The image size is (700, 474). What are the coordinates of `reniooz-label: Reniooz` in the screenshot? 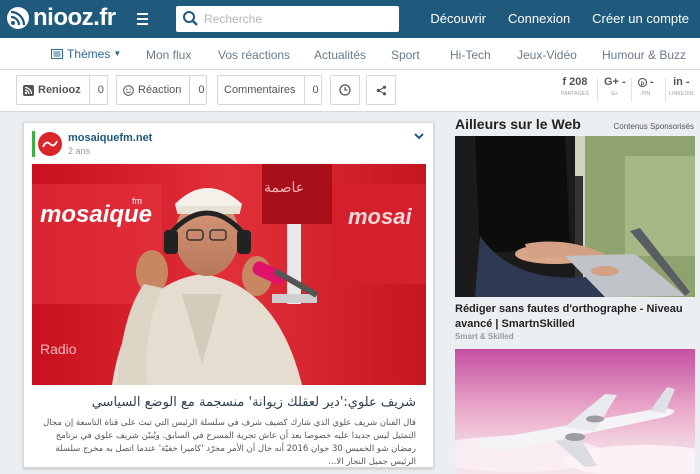 It's located at (59, 90).